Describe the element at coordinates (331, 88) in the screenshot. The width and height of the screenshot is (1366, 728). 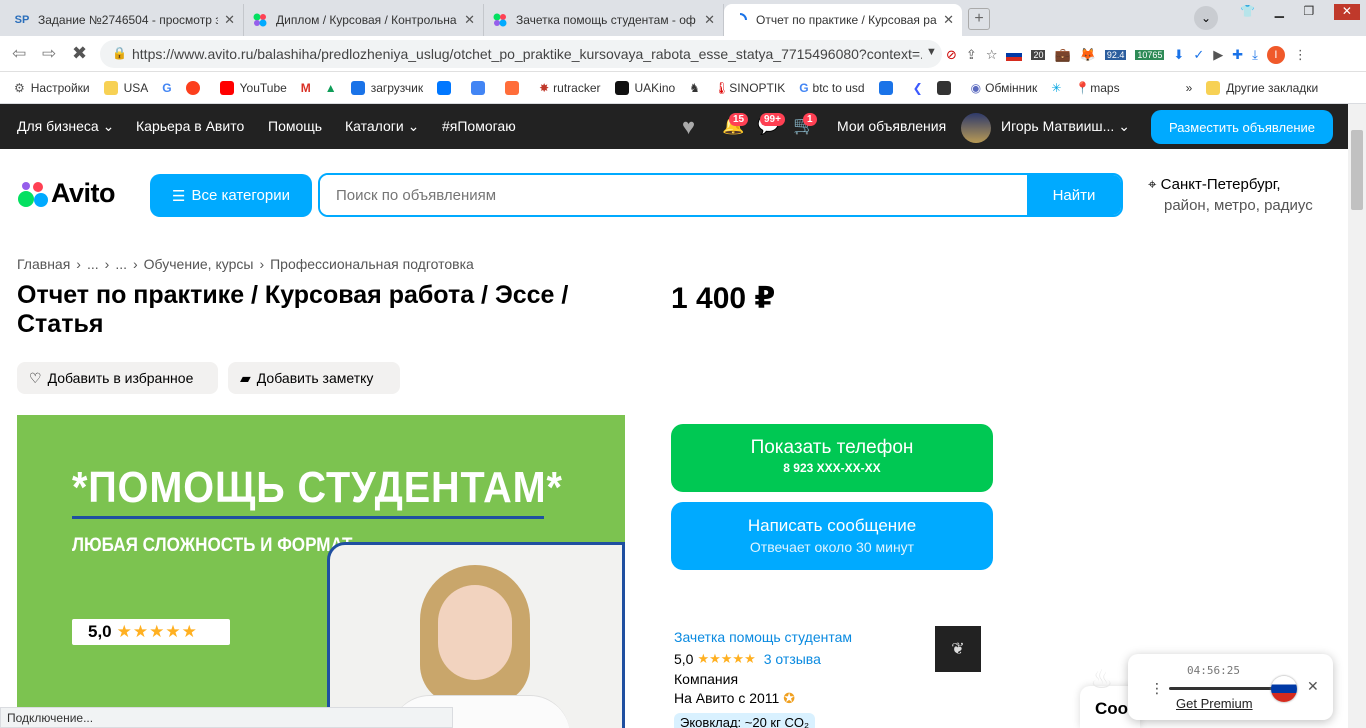
I see `bookmark-drive: ▲` at that location.